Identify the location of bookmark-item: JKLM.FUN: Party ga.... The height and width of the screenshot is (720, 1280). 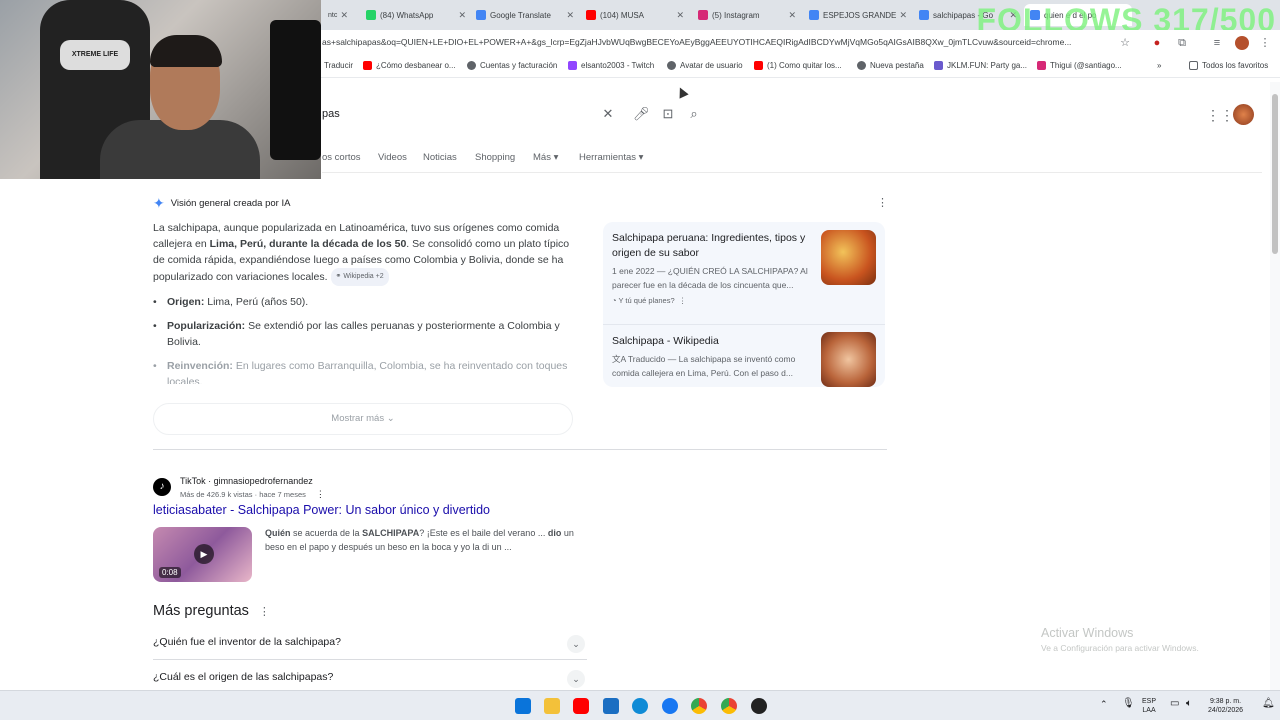
(980, 65).